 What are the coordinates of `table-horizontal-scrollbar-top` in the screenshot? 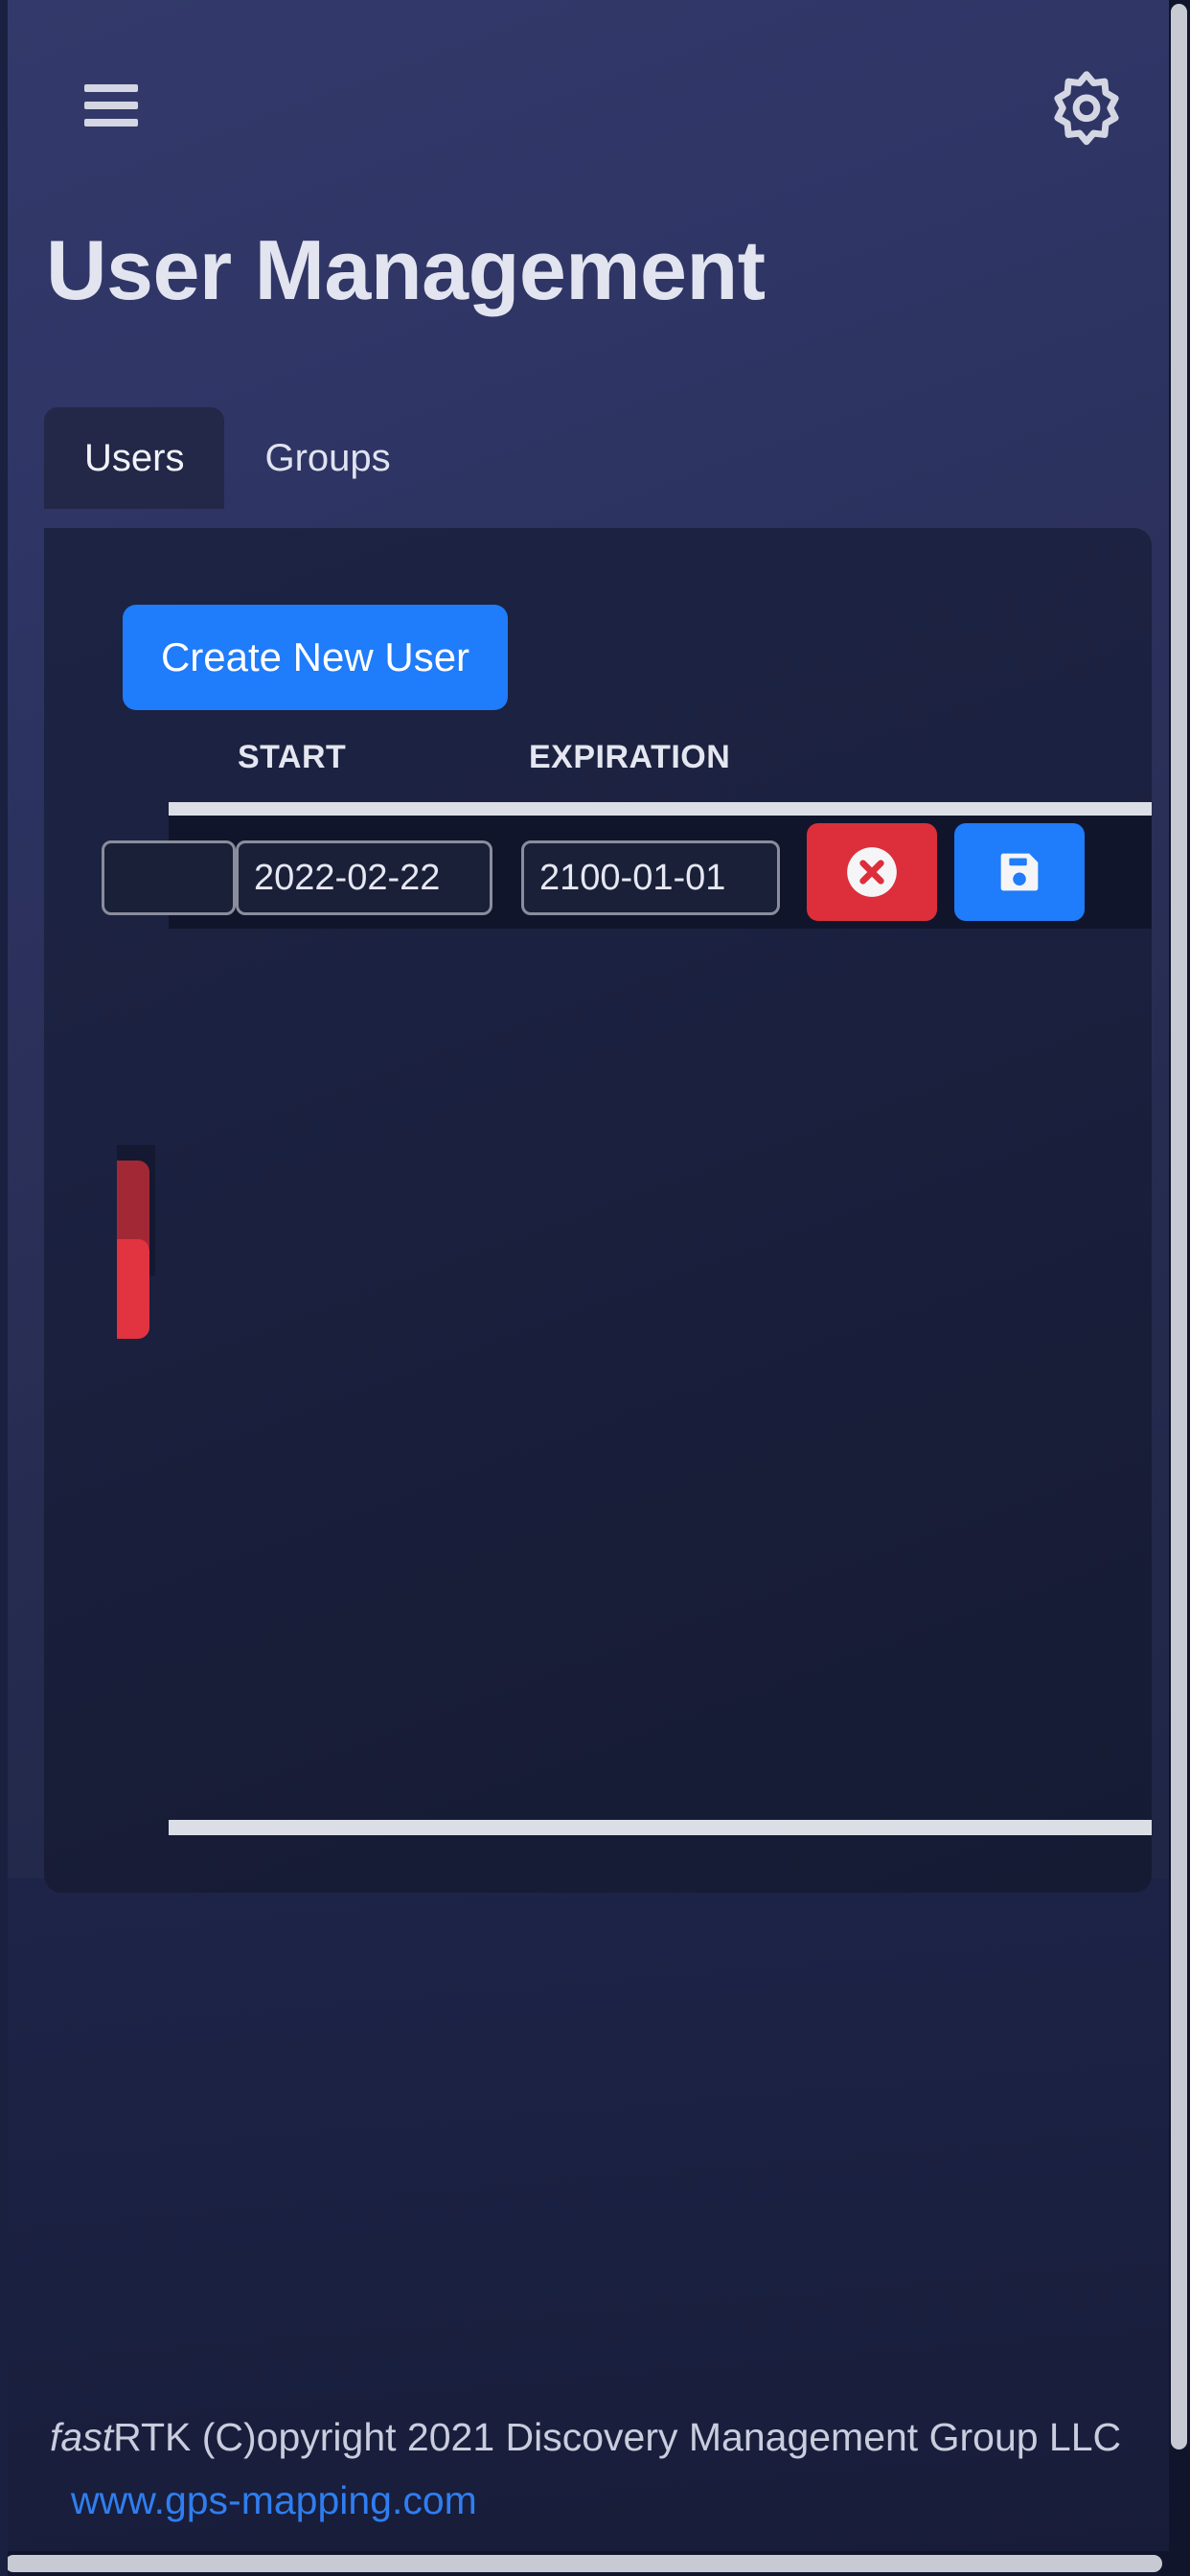 It's located at (661, 809).